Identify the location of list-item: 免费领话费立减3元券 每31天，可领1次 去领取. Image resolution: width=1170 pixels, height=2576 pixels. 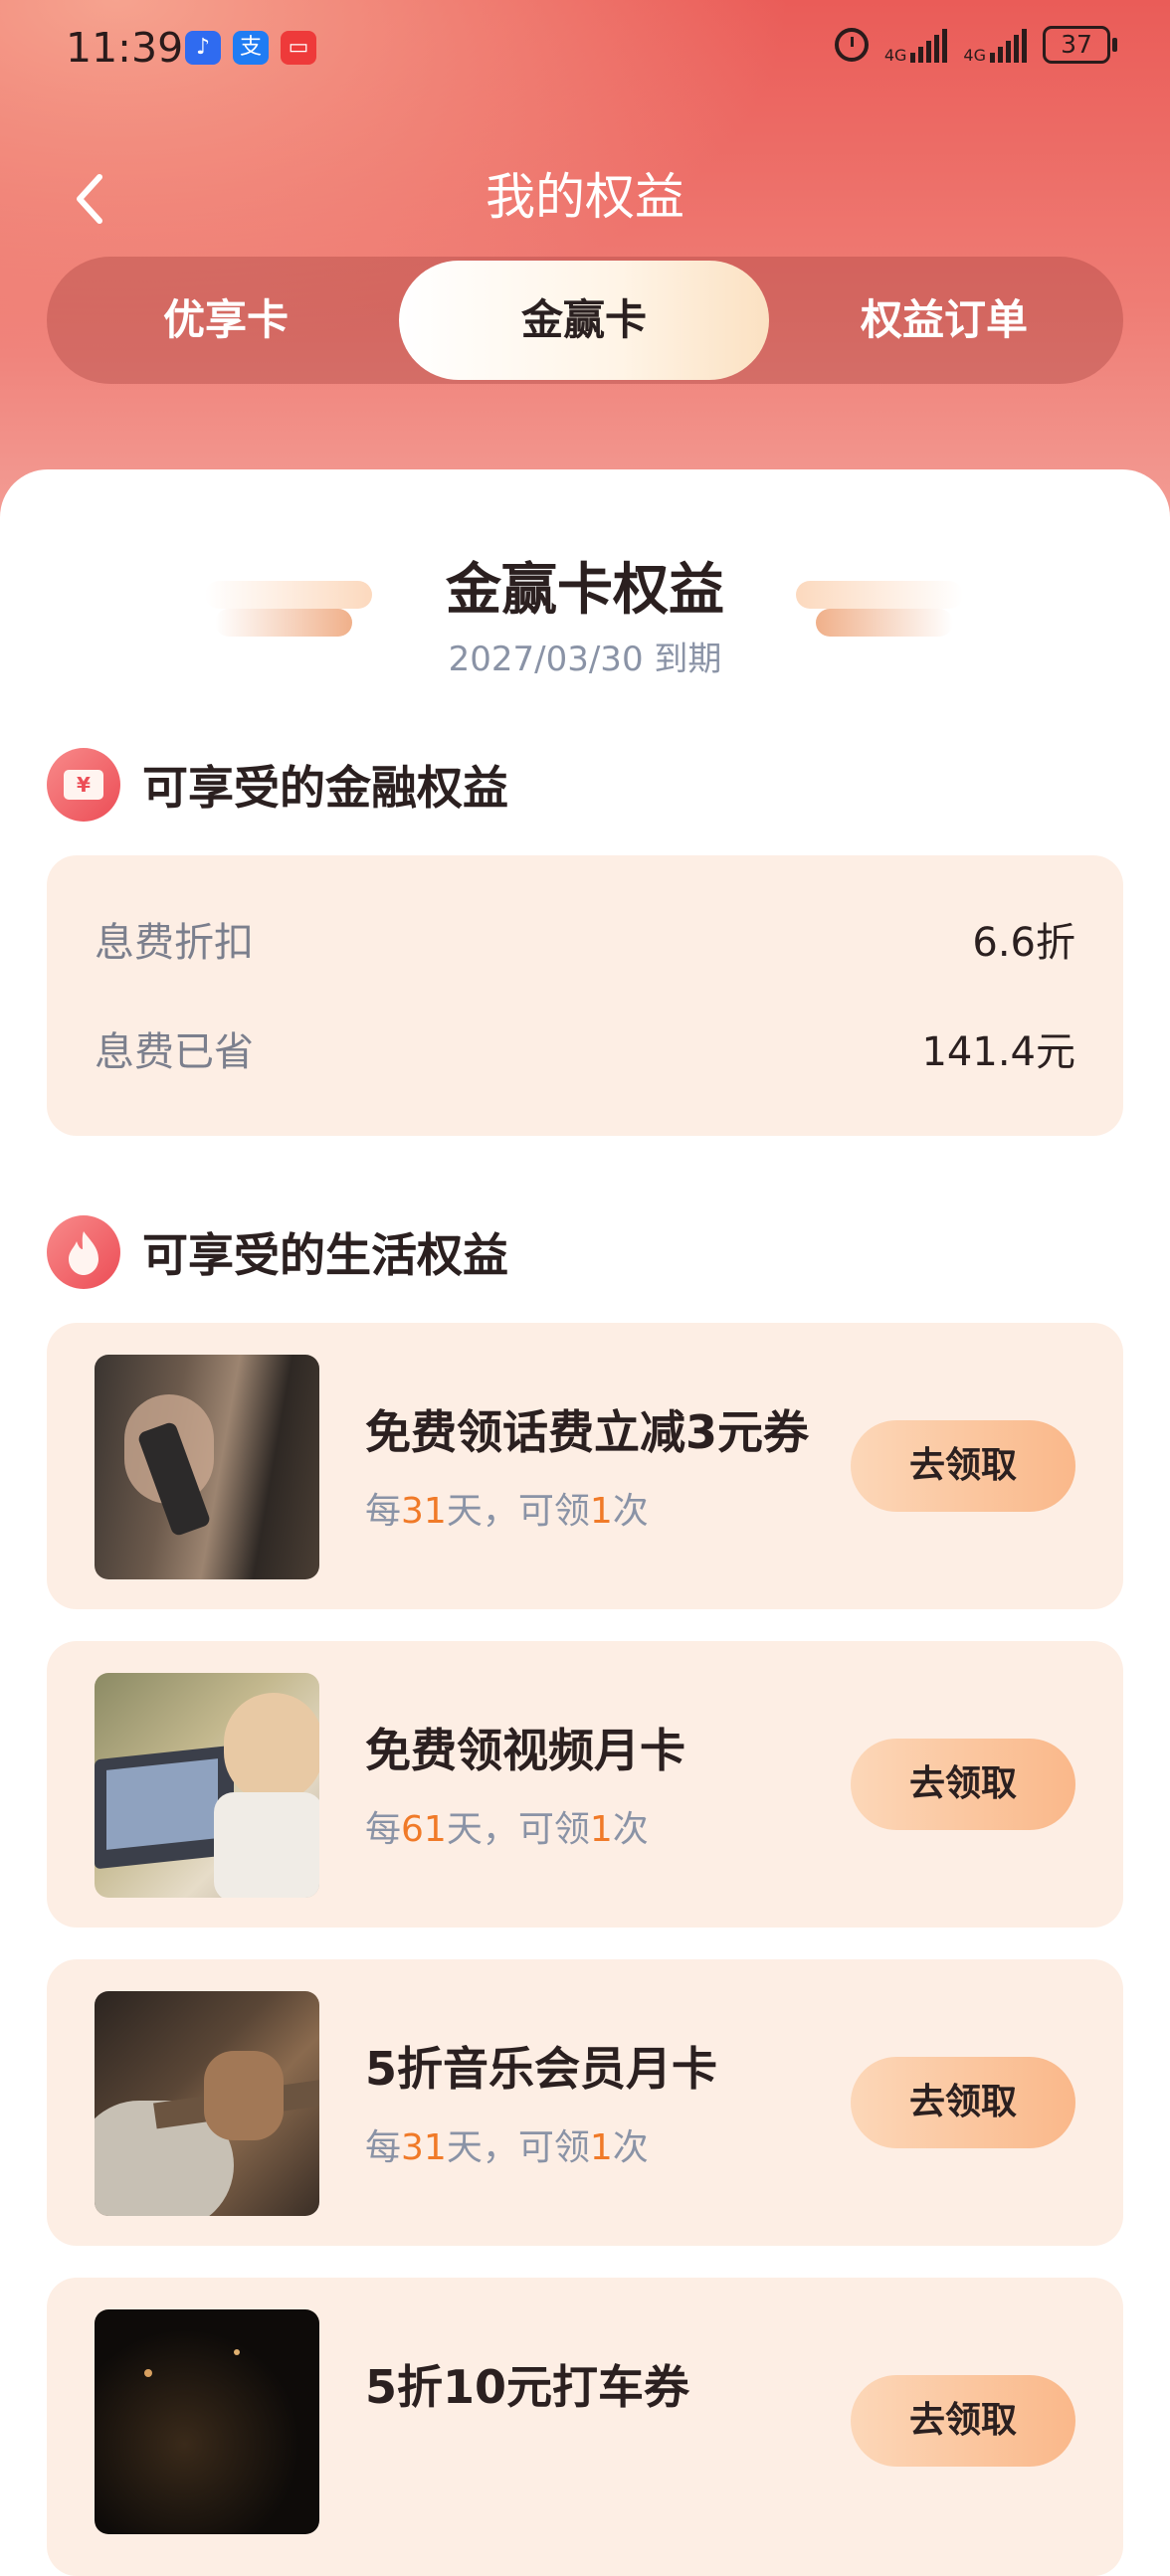
(585, 1466).